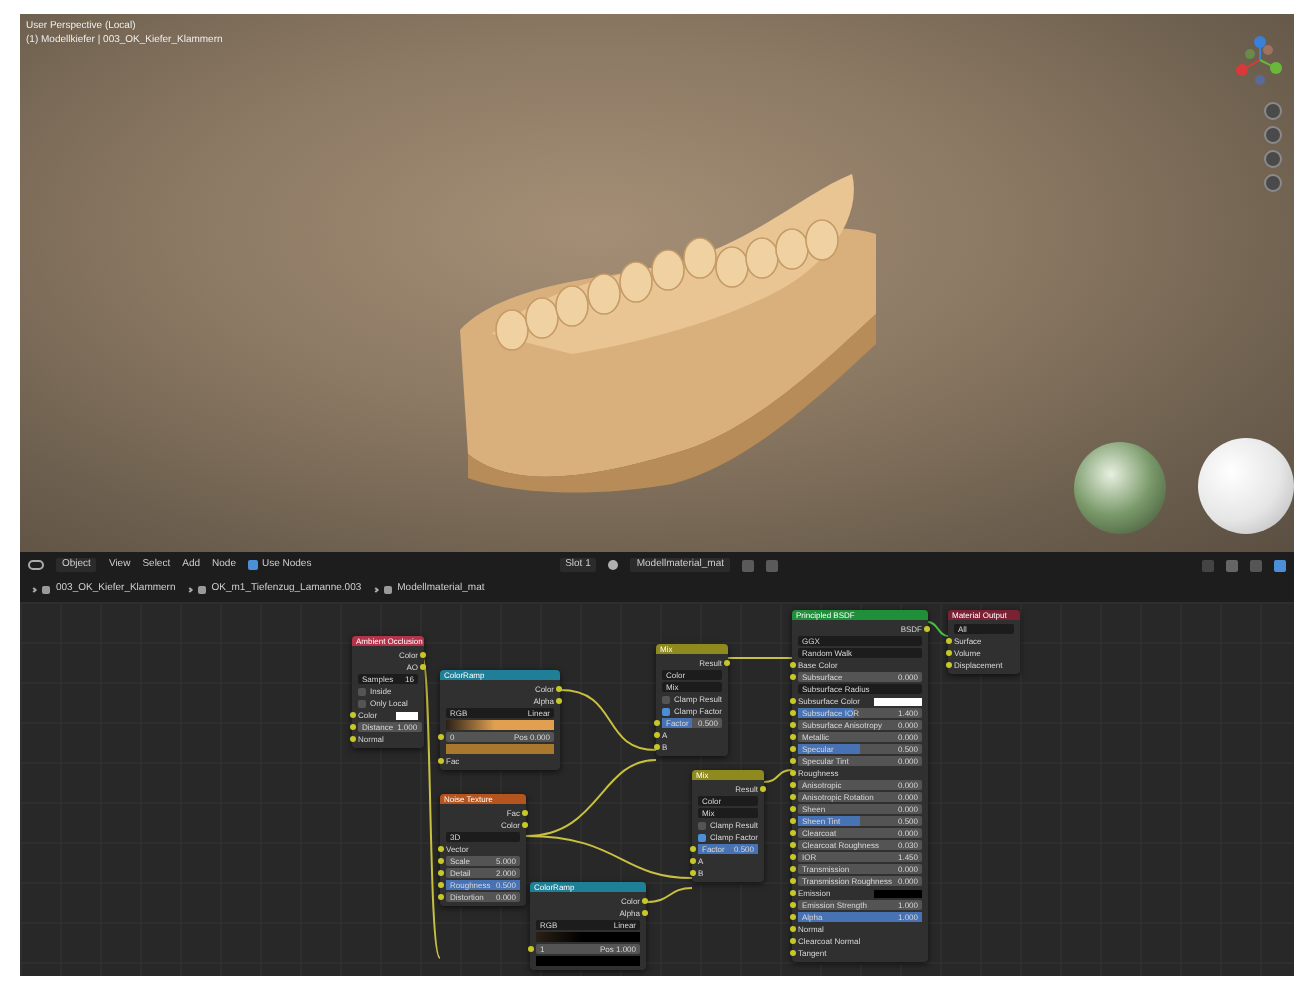  What do you see at coordinates (1260, 60) in the screenshot?
I see `axis-gizmo-icon` at bounding box center [1260, 60].